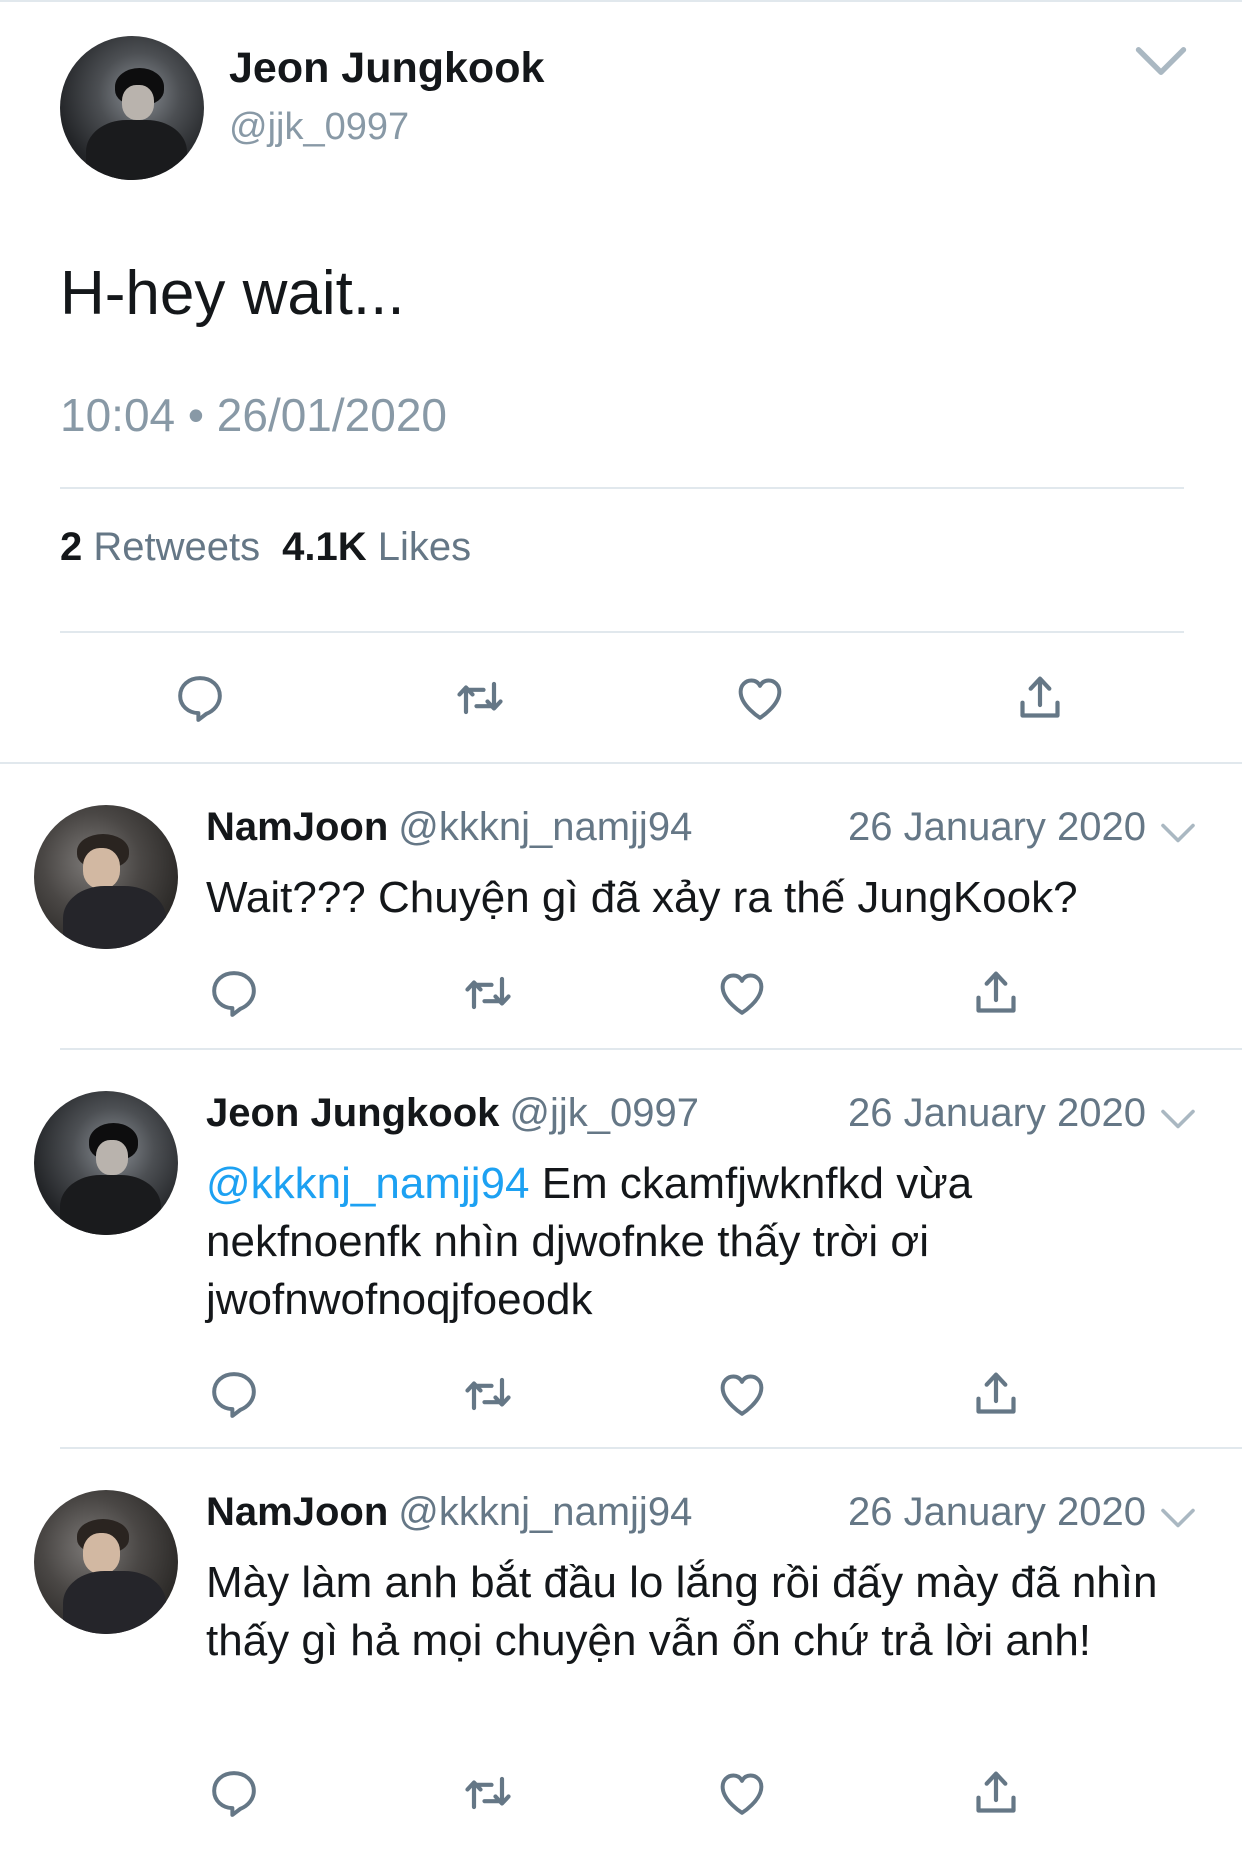 This screenshot has height=1864, width=1242. Describe the element at coordinates (177, 547) in the screenshot. I see `retweets-label: Retweets` at that location.